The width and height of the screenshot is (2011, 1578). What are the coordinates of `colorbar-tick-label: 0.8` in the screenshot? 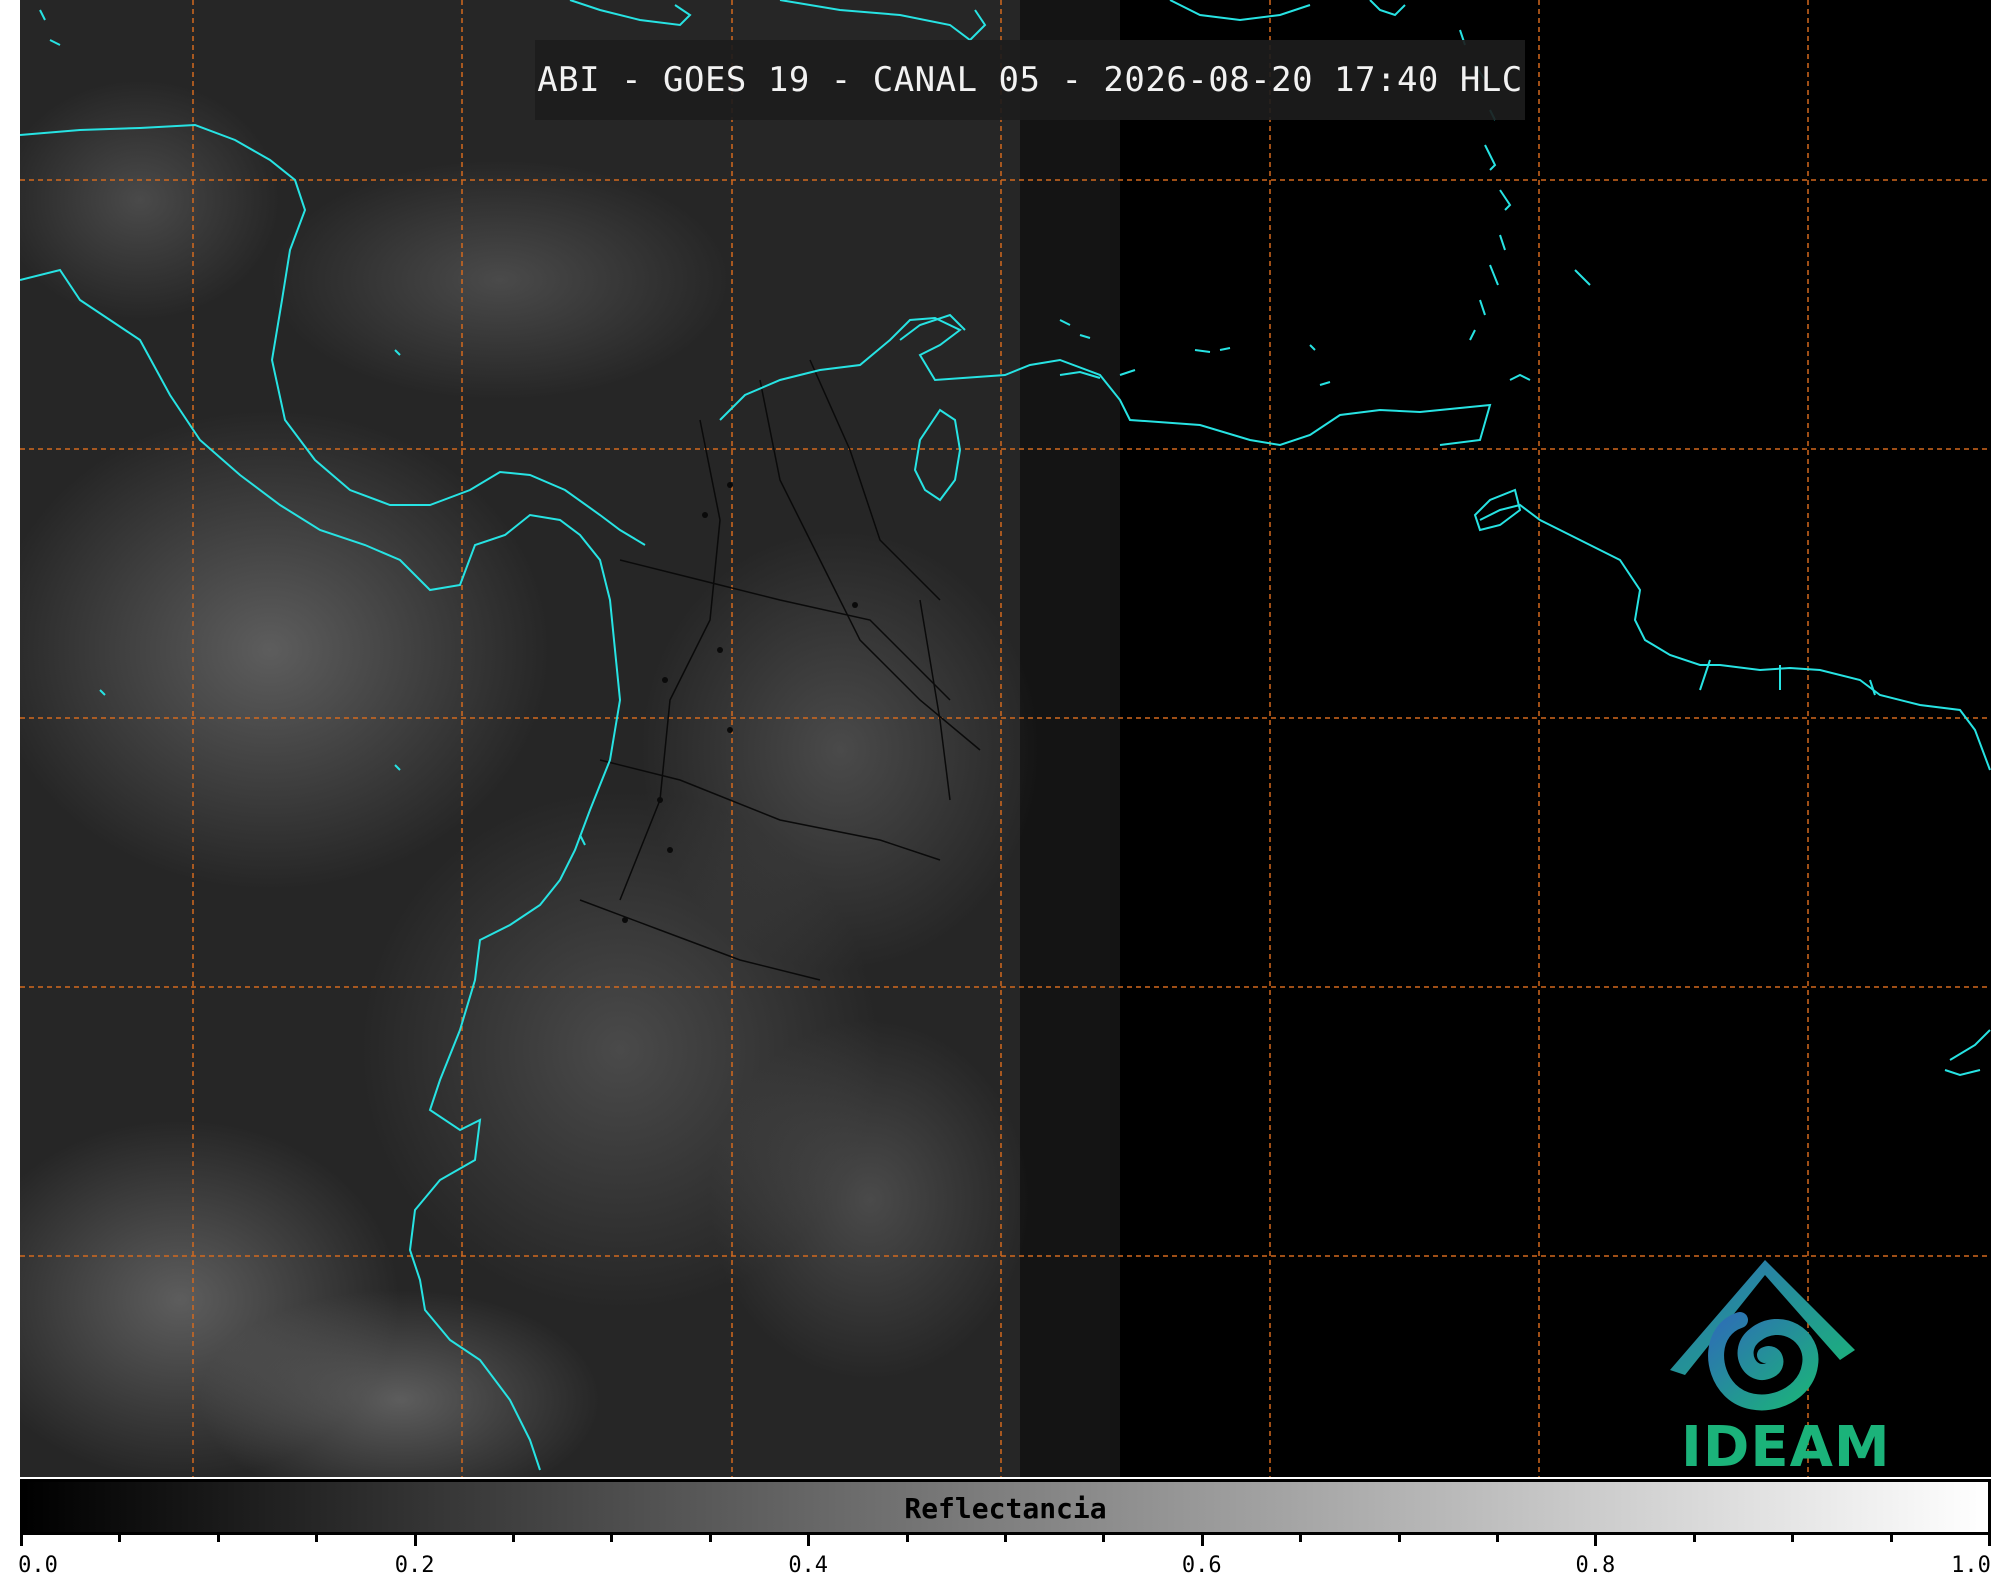 It's located at (1595, 1565).